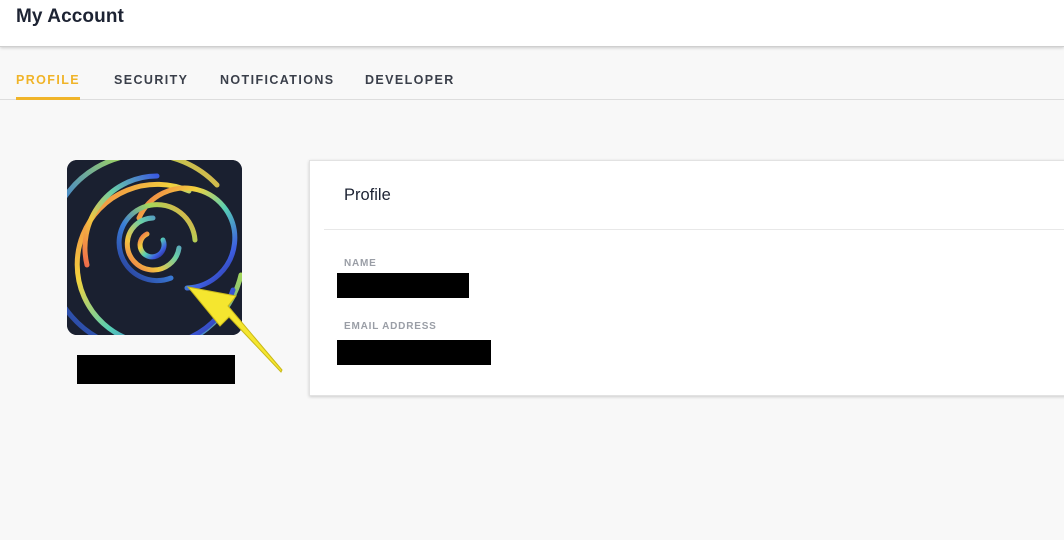 The height and width of the screenshot is (540, 1064). I want to click on avatar, so click(154, 247).